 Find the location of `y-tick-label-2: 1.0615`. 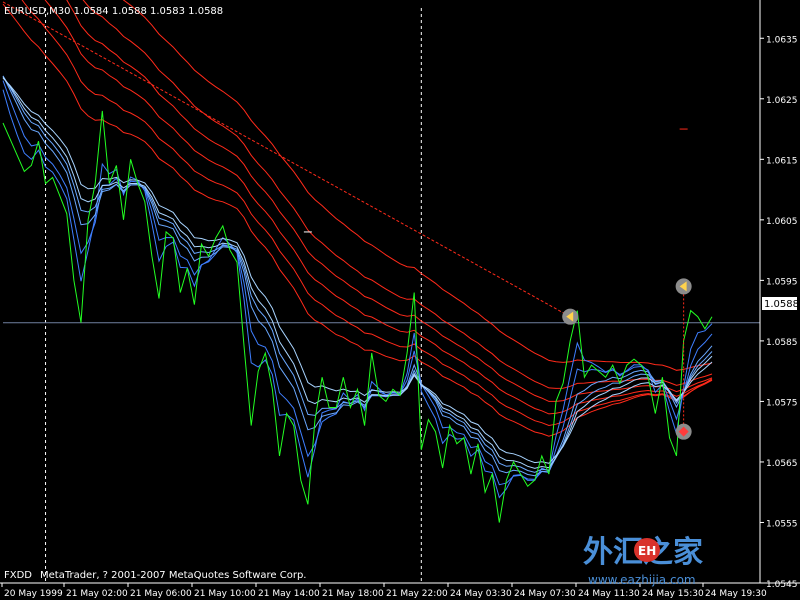

y-tick-label-2: 1.0615 is located at coordinates (782, 161).